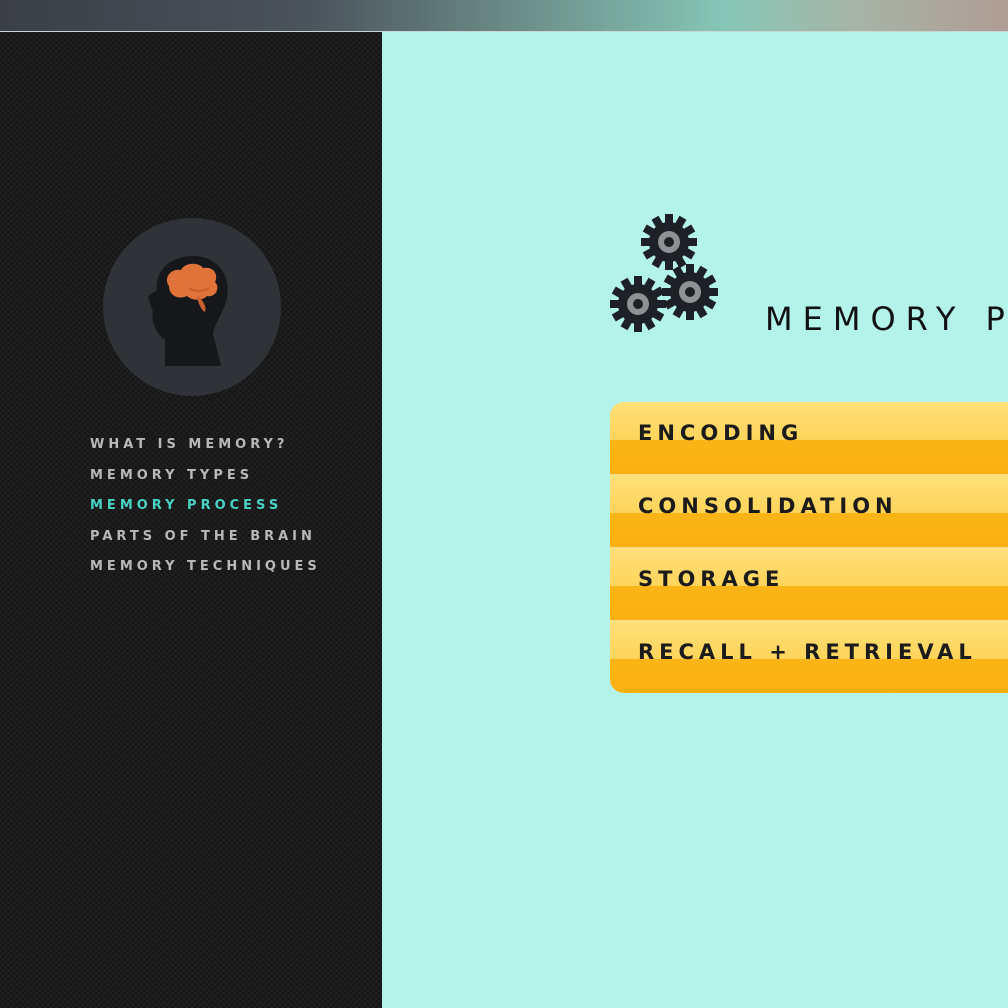 The width and height of the screenshot is (1008, 1008). I want to click on head-with-brain-icon, so click(188, 311).